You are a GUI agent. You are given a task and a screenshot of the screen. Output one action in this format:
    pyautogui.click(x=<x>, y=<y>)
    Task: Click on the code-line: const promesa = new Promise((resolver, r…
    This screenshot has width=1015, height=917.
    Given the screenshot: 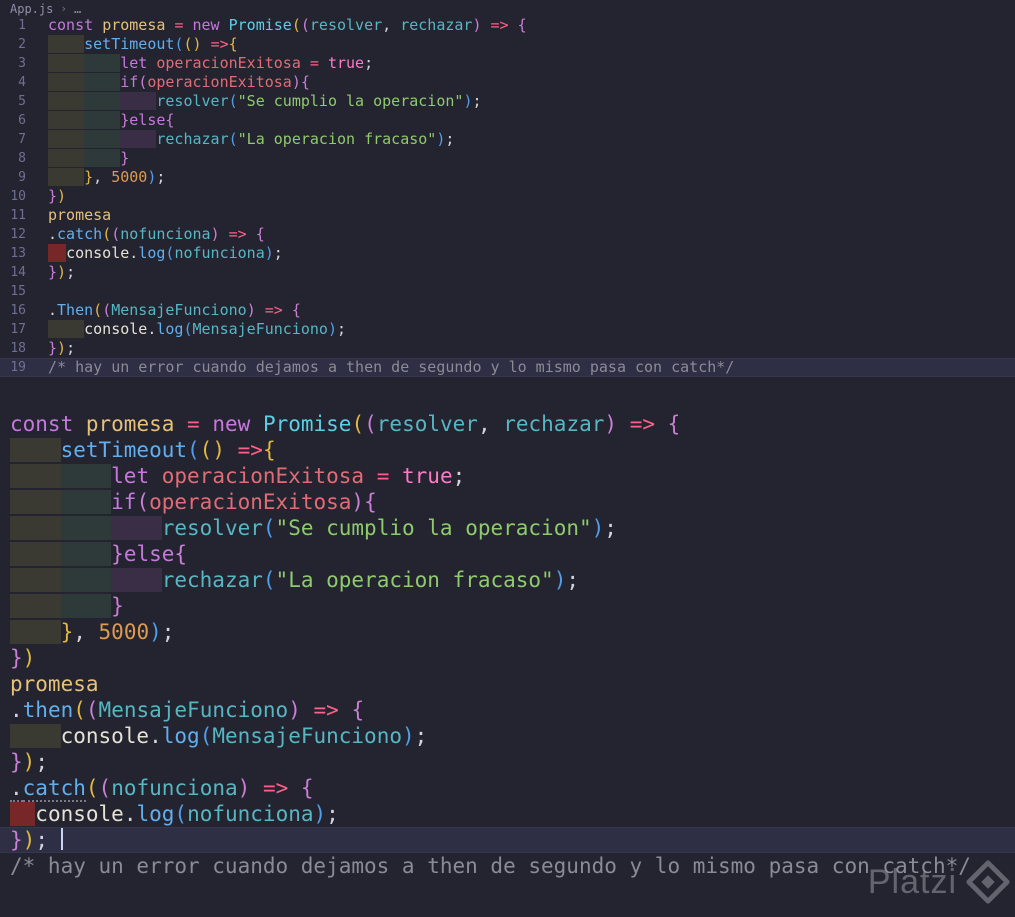 What is the action you would take?
    pyautogui.click(x=507, y=424)
    